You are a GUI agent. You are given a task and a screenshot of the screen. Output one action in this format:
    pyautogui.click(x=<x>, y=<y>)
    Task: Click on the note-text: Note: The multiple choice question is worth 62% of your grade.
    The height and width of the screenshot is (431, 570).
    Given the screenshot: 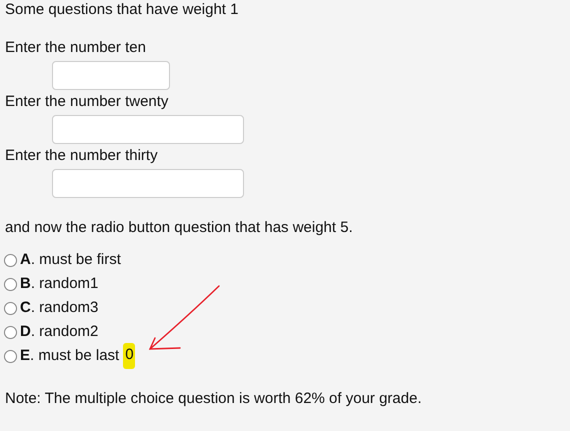 What is the action you would take?
    pyautogui.click(x=214, y=399)
    